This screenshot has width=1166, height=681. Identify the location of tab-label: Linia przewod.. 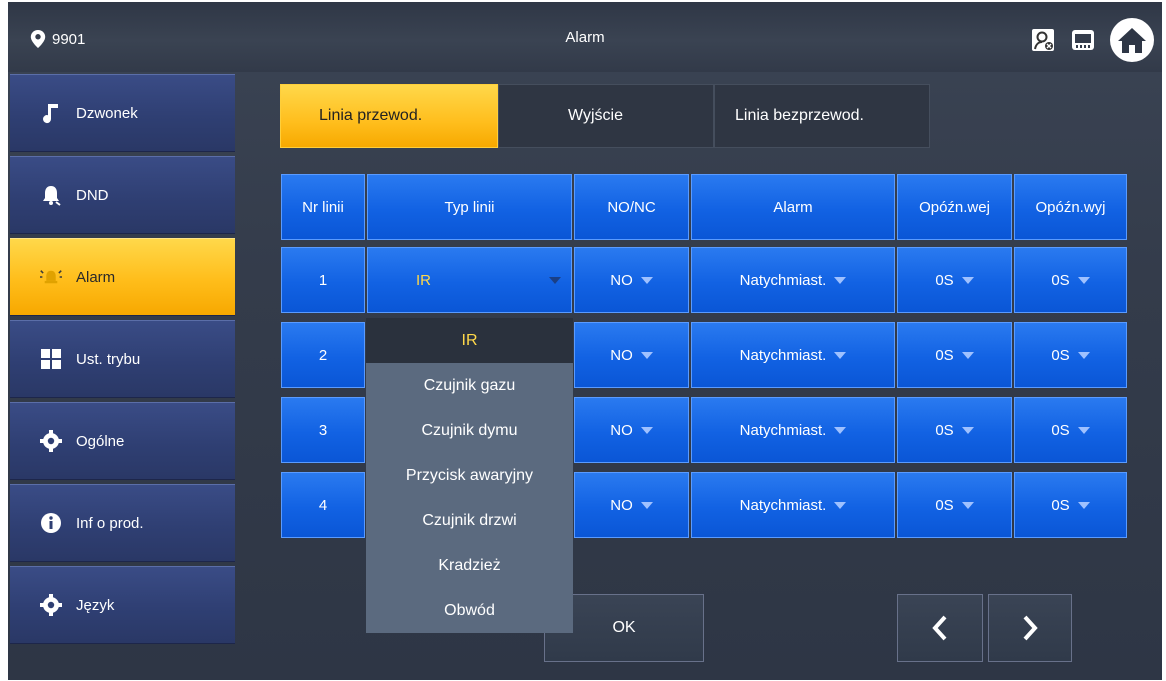
(371, 115).